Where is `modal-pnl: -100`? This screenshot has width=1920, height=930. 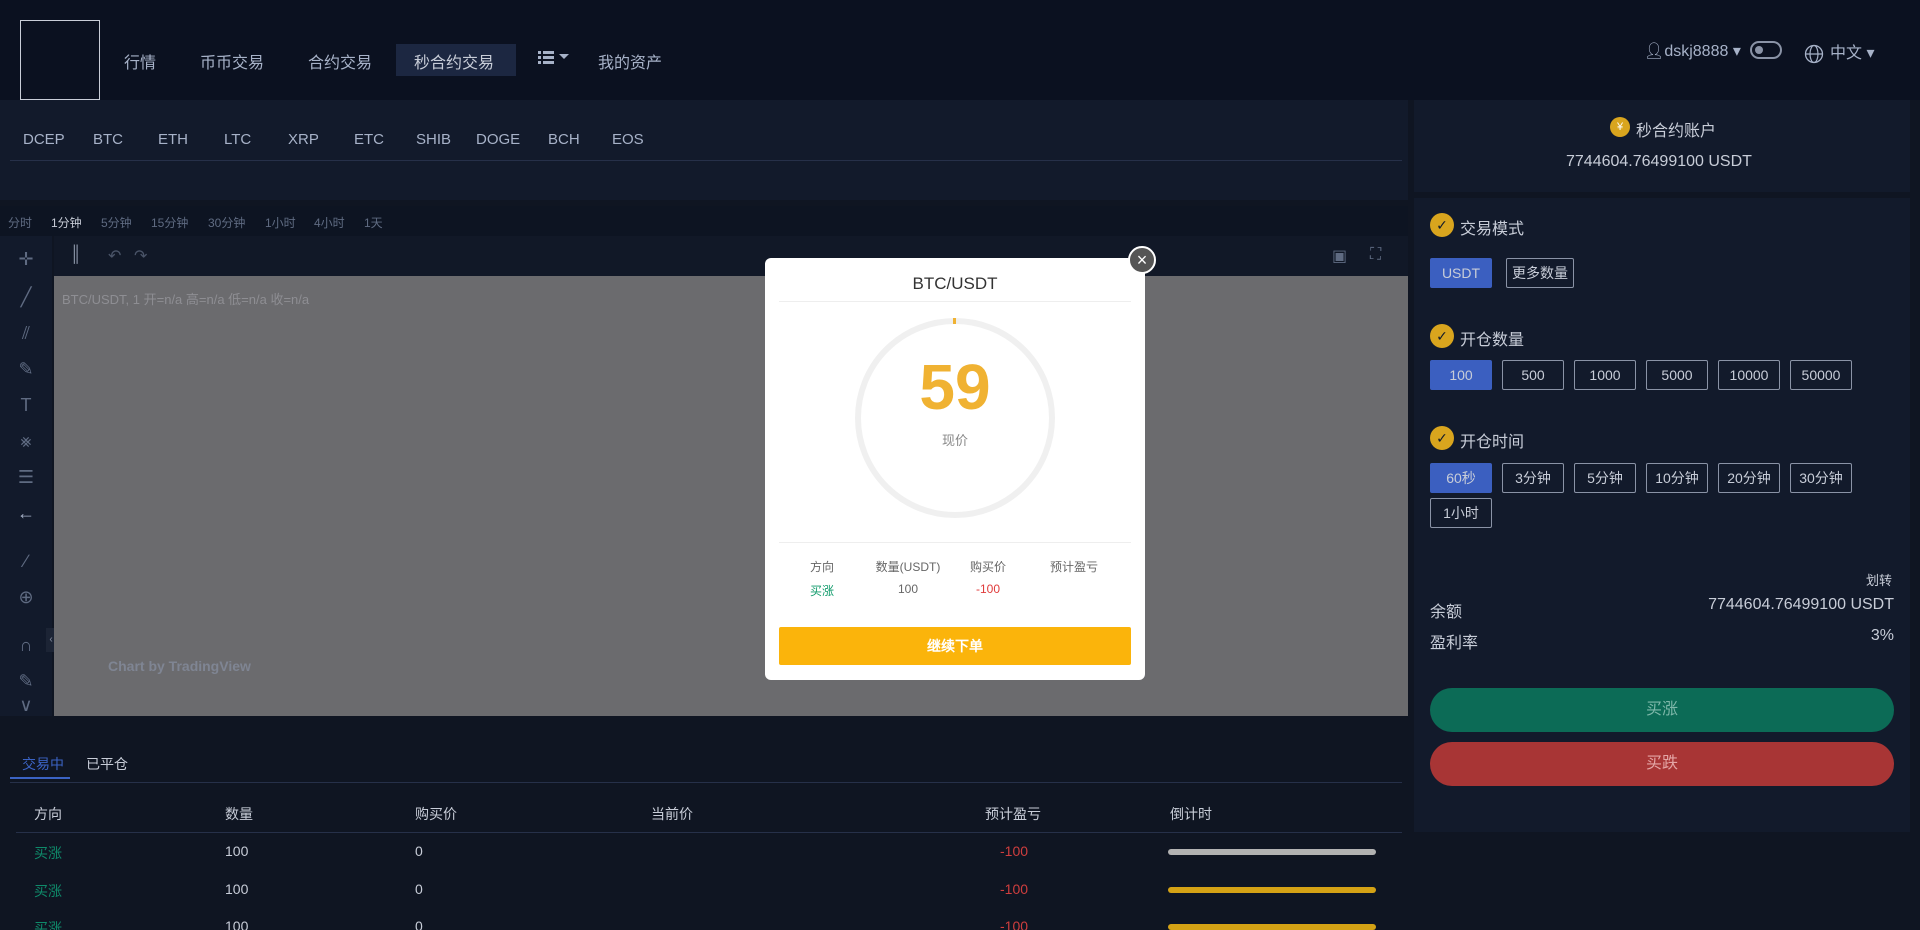 modal-pnl: -100 is located at coordinates (988, 589).